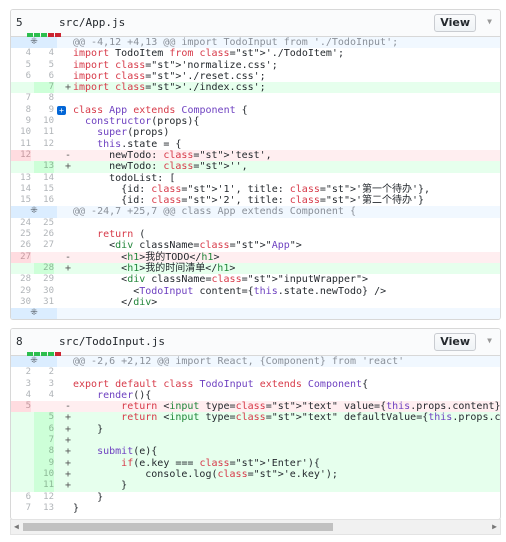  What do you see at coordinates (44, 302) in the screenshot?
I see `new-line-number: 31` at bounding box center [44, 302].